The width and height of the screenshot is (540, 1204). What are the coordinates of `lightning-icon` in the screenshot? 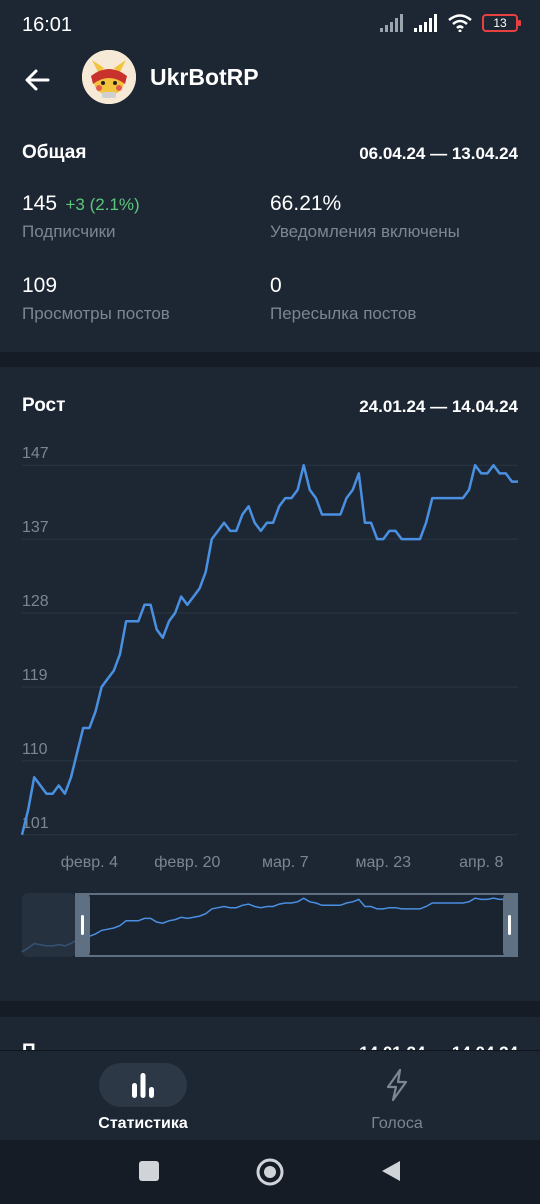 It's located at (397, 1085).